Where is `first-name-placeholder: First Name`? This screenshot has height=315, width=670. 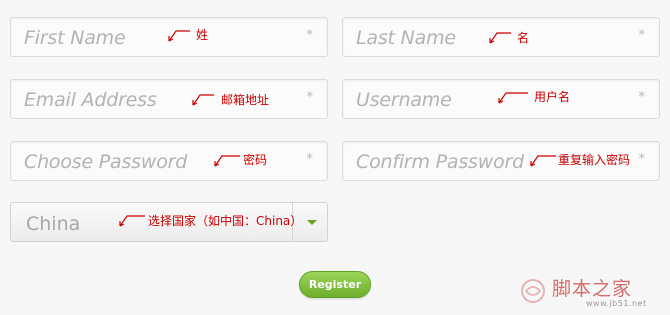
first-name-placeholder: First Name is located at coordinates (75, 38).